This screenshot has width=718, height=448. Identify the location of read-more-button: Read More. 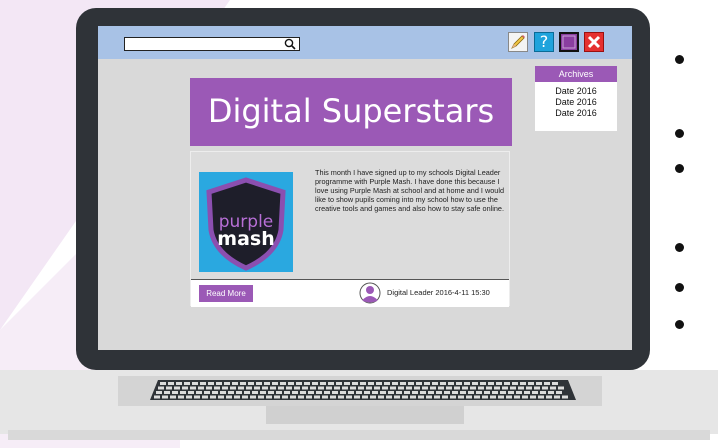
(226, 293).